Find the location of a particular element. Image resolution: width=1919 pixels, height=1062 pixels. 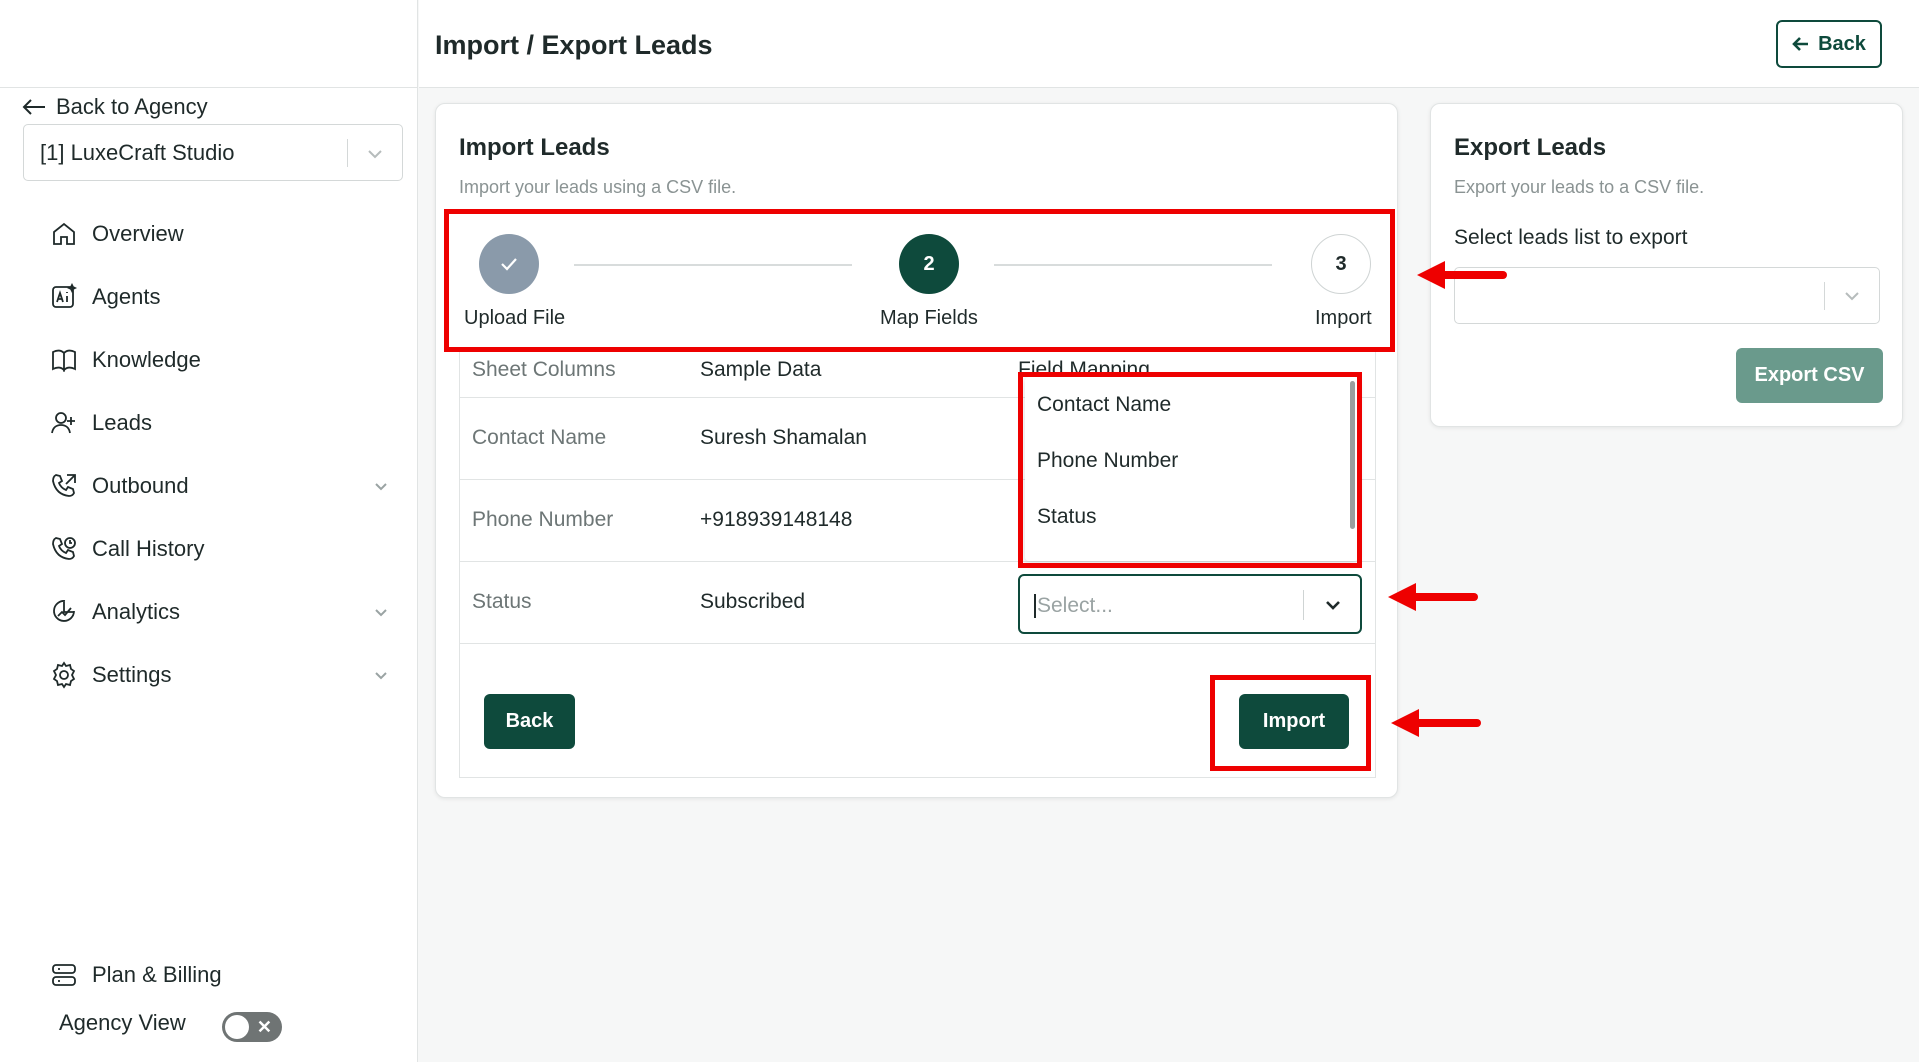

page-header: Import / Export Leads Back is located at coordinates (1169, 44).